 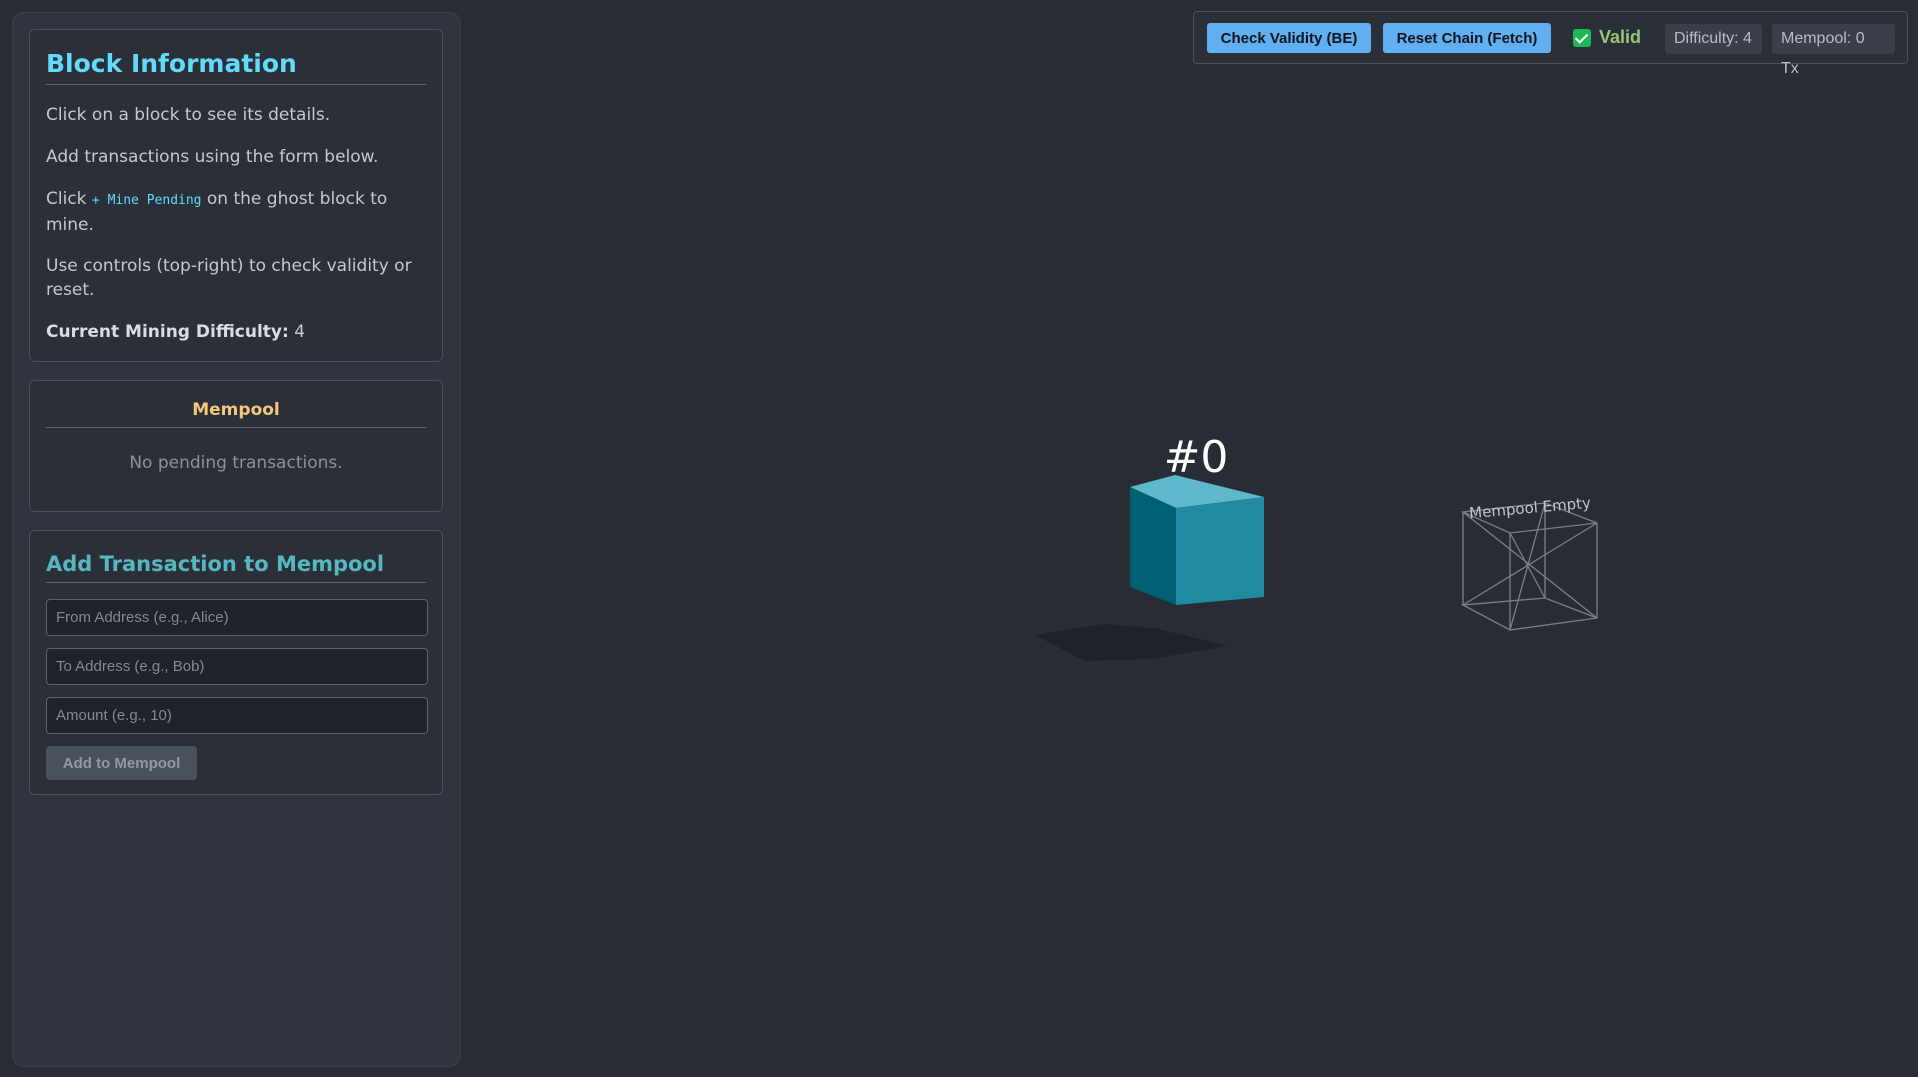 What do you see at coordinates (1529, 508) in the screenshot?
I see `ghost-block-label: Mempool Empty` at bounding box center [1529, 508].